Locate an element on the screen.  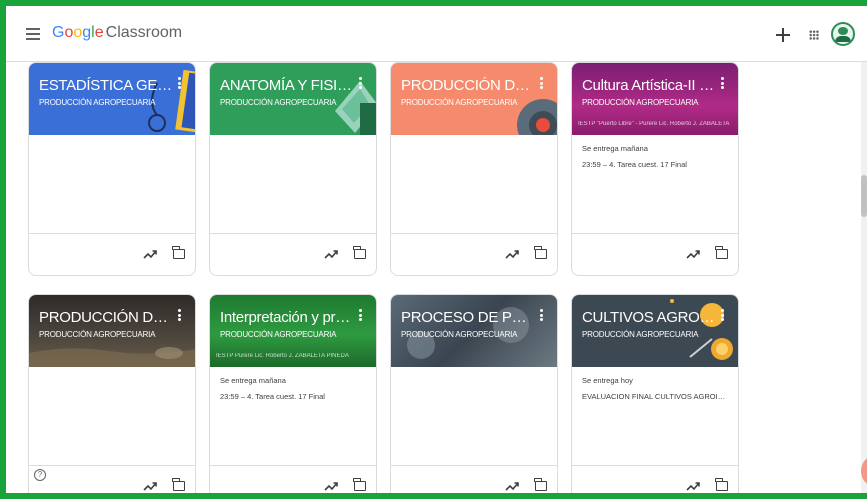
plus-icon is located at coordinates (783, 35).